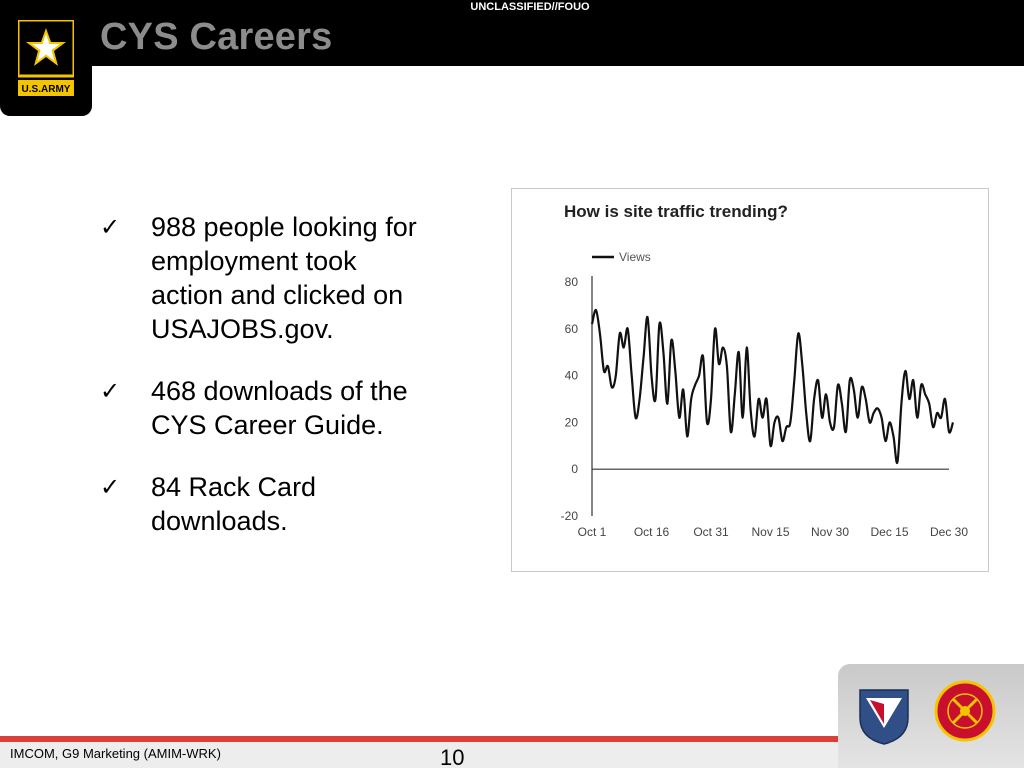 This screenshot has height=771, width=1024. What do you see at coordinates (676, 211) in the screenshot?
I see `chart-title: How is site traffic trending?` at bounding box center [676, 211].